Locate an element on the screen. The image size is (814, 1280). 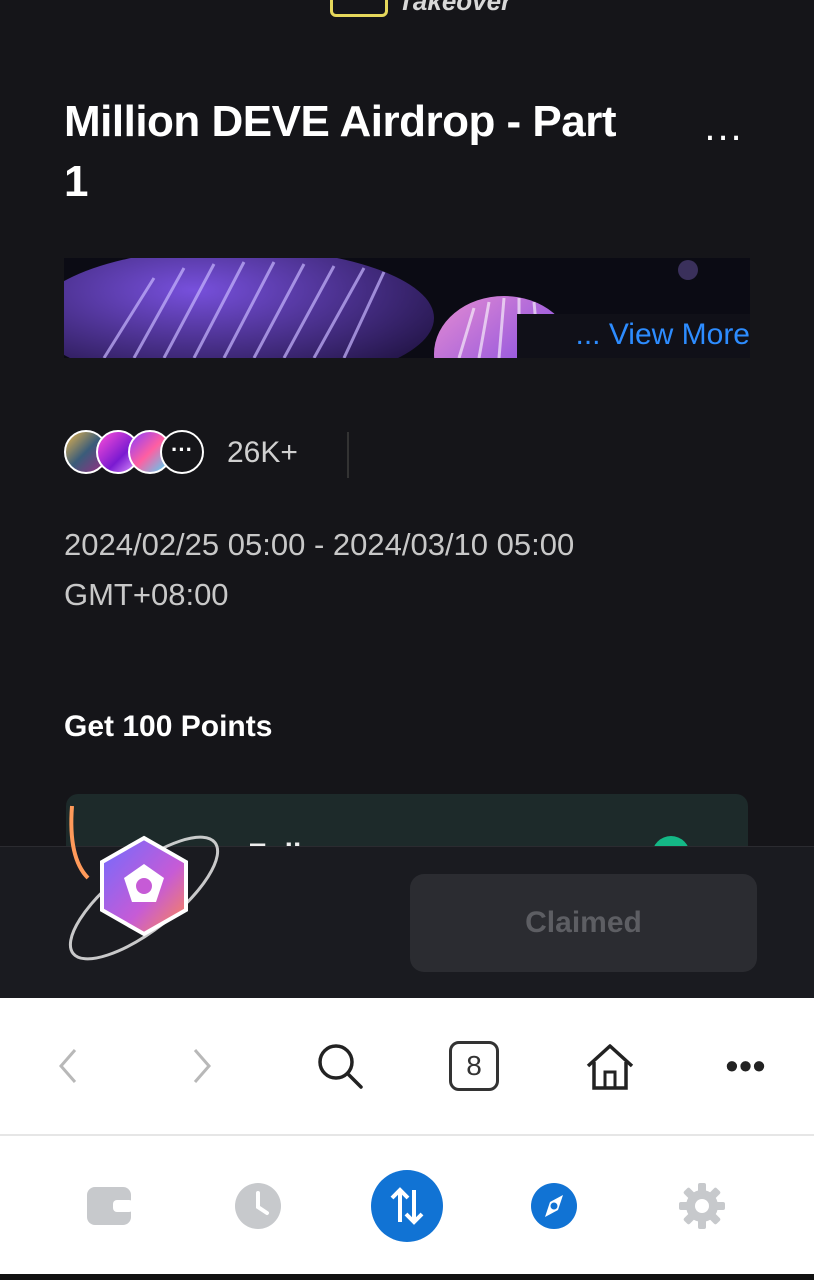
divider is located at coordinates (348, 455).